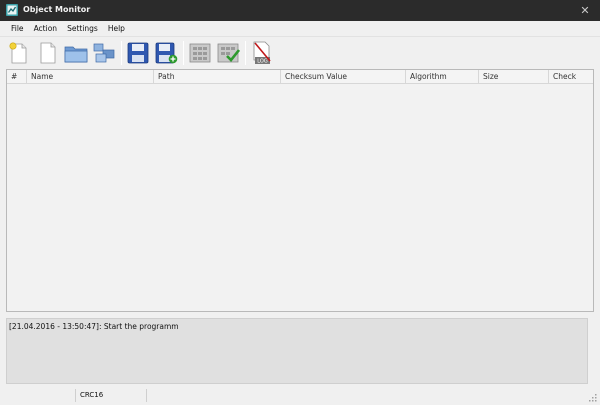 This screenshot has height=405, width=600. I want to click on menu-file: File, so click(17, 28).